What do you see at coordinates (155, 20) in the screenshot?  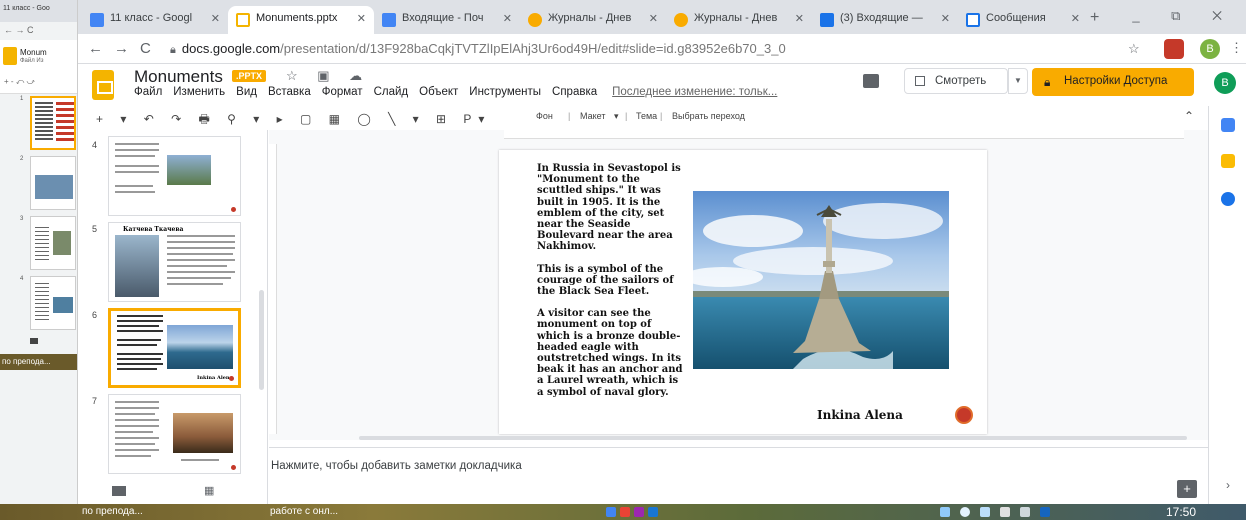 I see `tab-classroom: 11 класс - Googl ✕` at bounding box center [155, 20].